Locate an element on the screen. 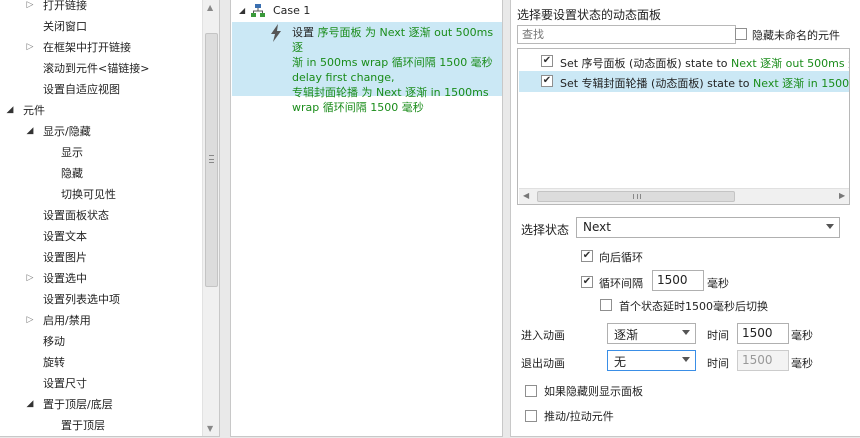 The width and height of the screenshot is (860, 438). tree-item-label: 置于顶层/底层 is located at coordinates (78, 404).